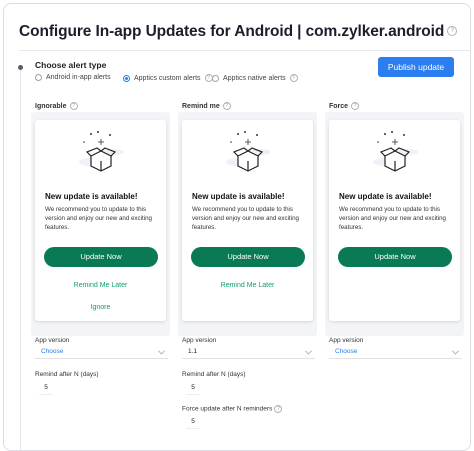 This screenshot has height=451, width=474. What do you see at coordinates (255, 78) in the screenshot?
I see `radio-apptics-native-alerts: Apptics native alerts ?` at bounding box center [255, 78].